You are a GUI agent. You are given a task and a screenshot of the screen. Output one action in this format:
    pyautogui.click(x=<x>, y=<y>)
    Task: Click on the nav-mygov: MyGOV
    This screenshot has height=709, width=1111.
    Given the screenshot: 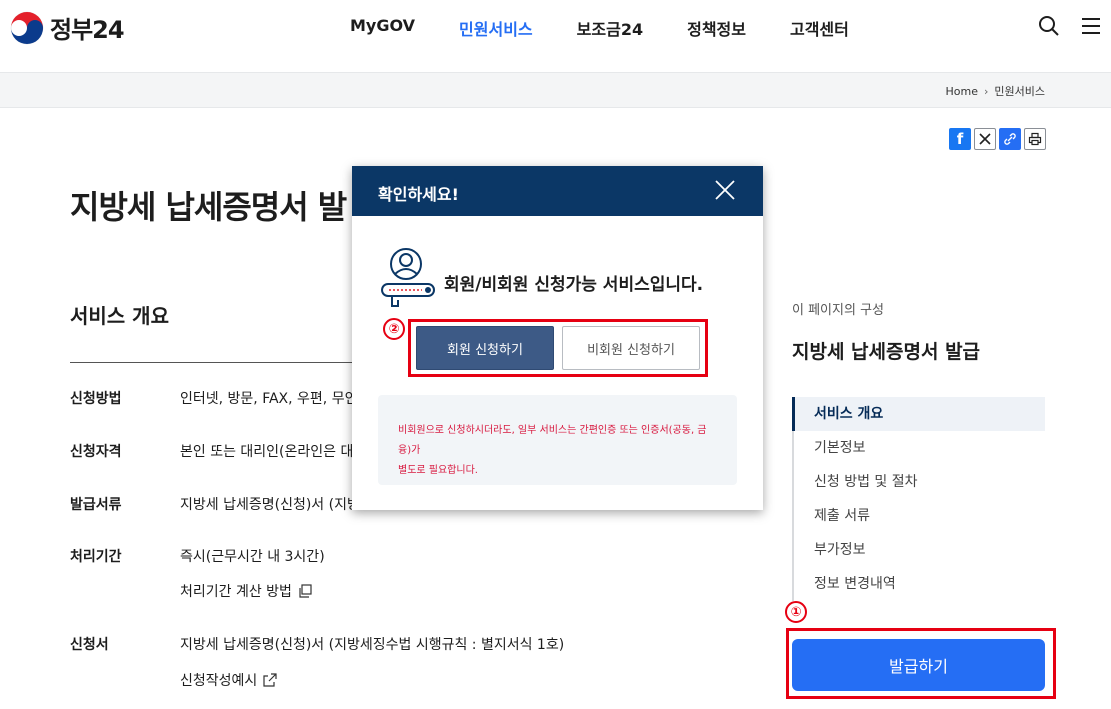 What is the action you would take?
    pyautogui.click(x=382, y=28)
    